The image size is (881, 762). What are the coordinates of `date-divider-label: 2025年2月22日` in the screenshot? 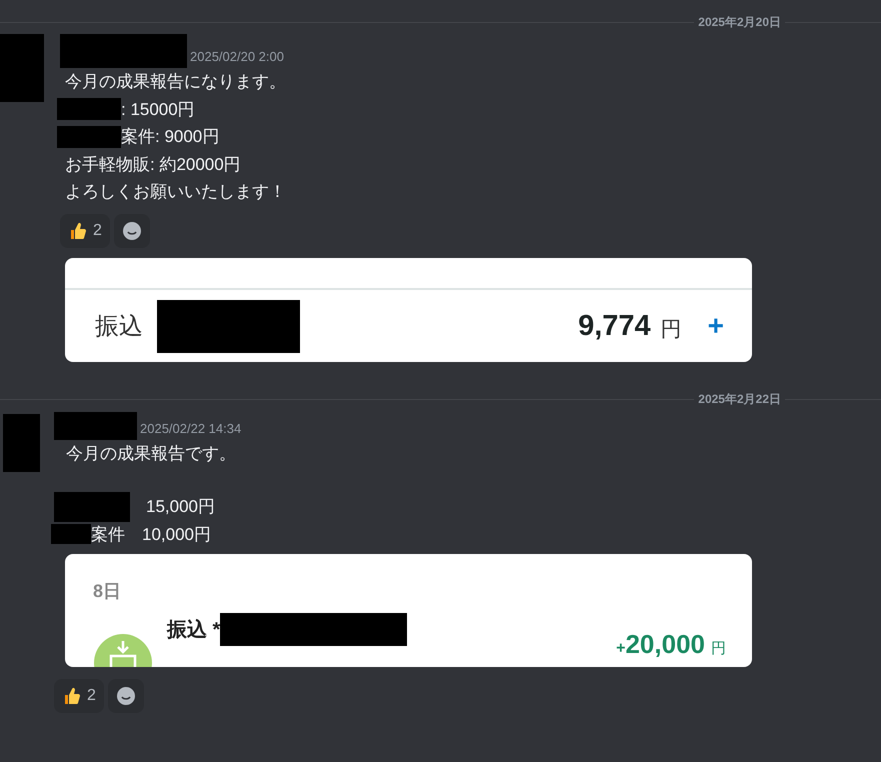 It's located at (739, 399).